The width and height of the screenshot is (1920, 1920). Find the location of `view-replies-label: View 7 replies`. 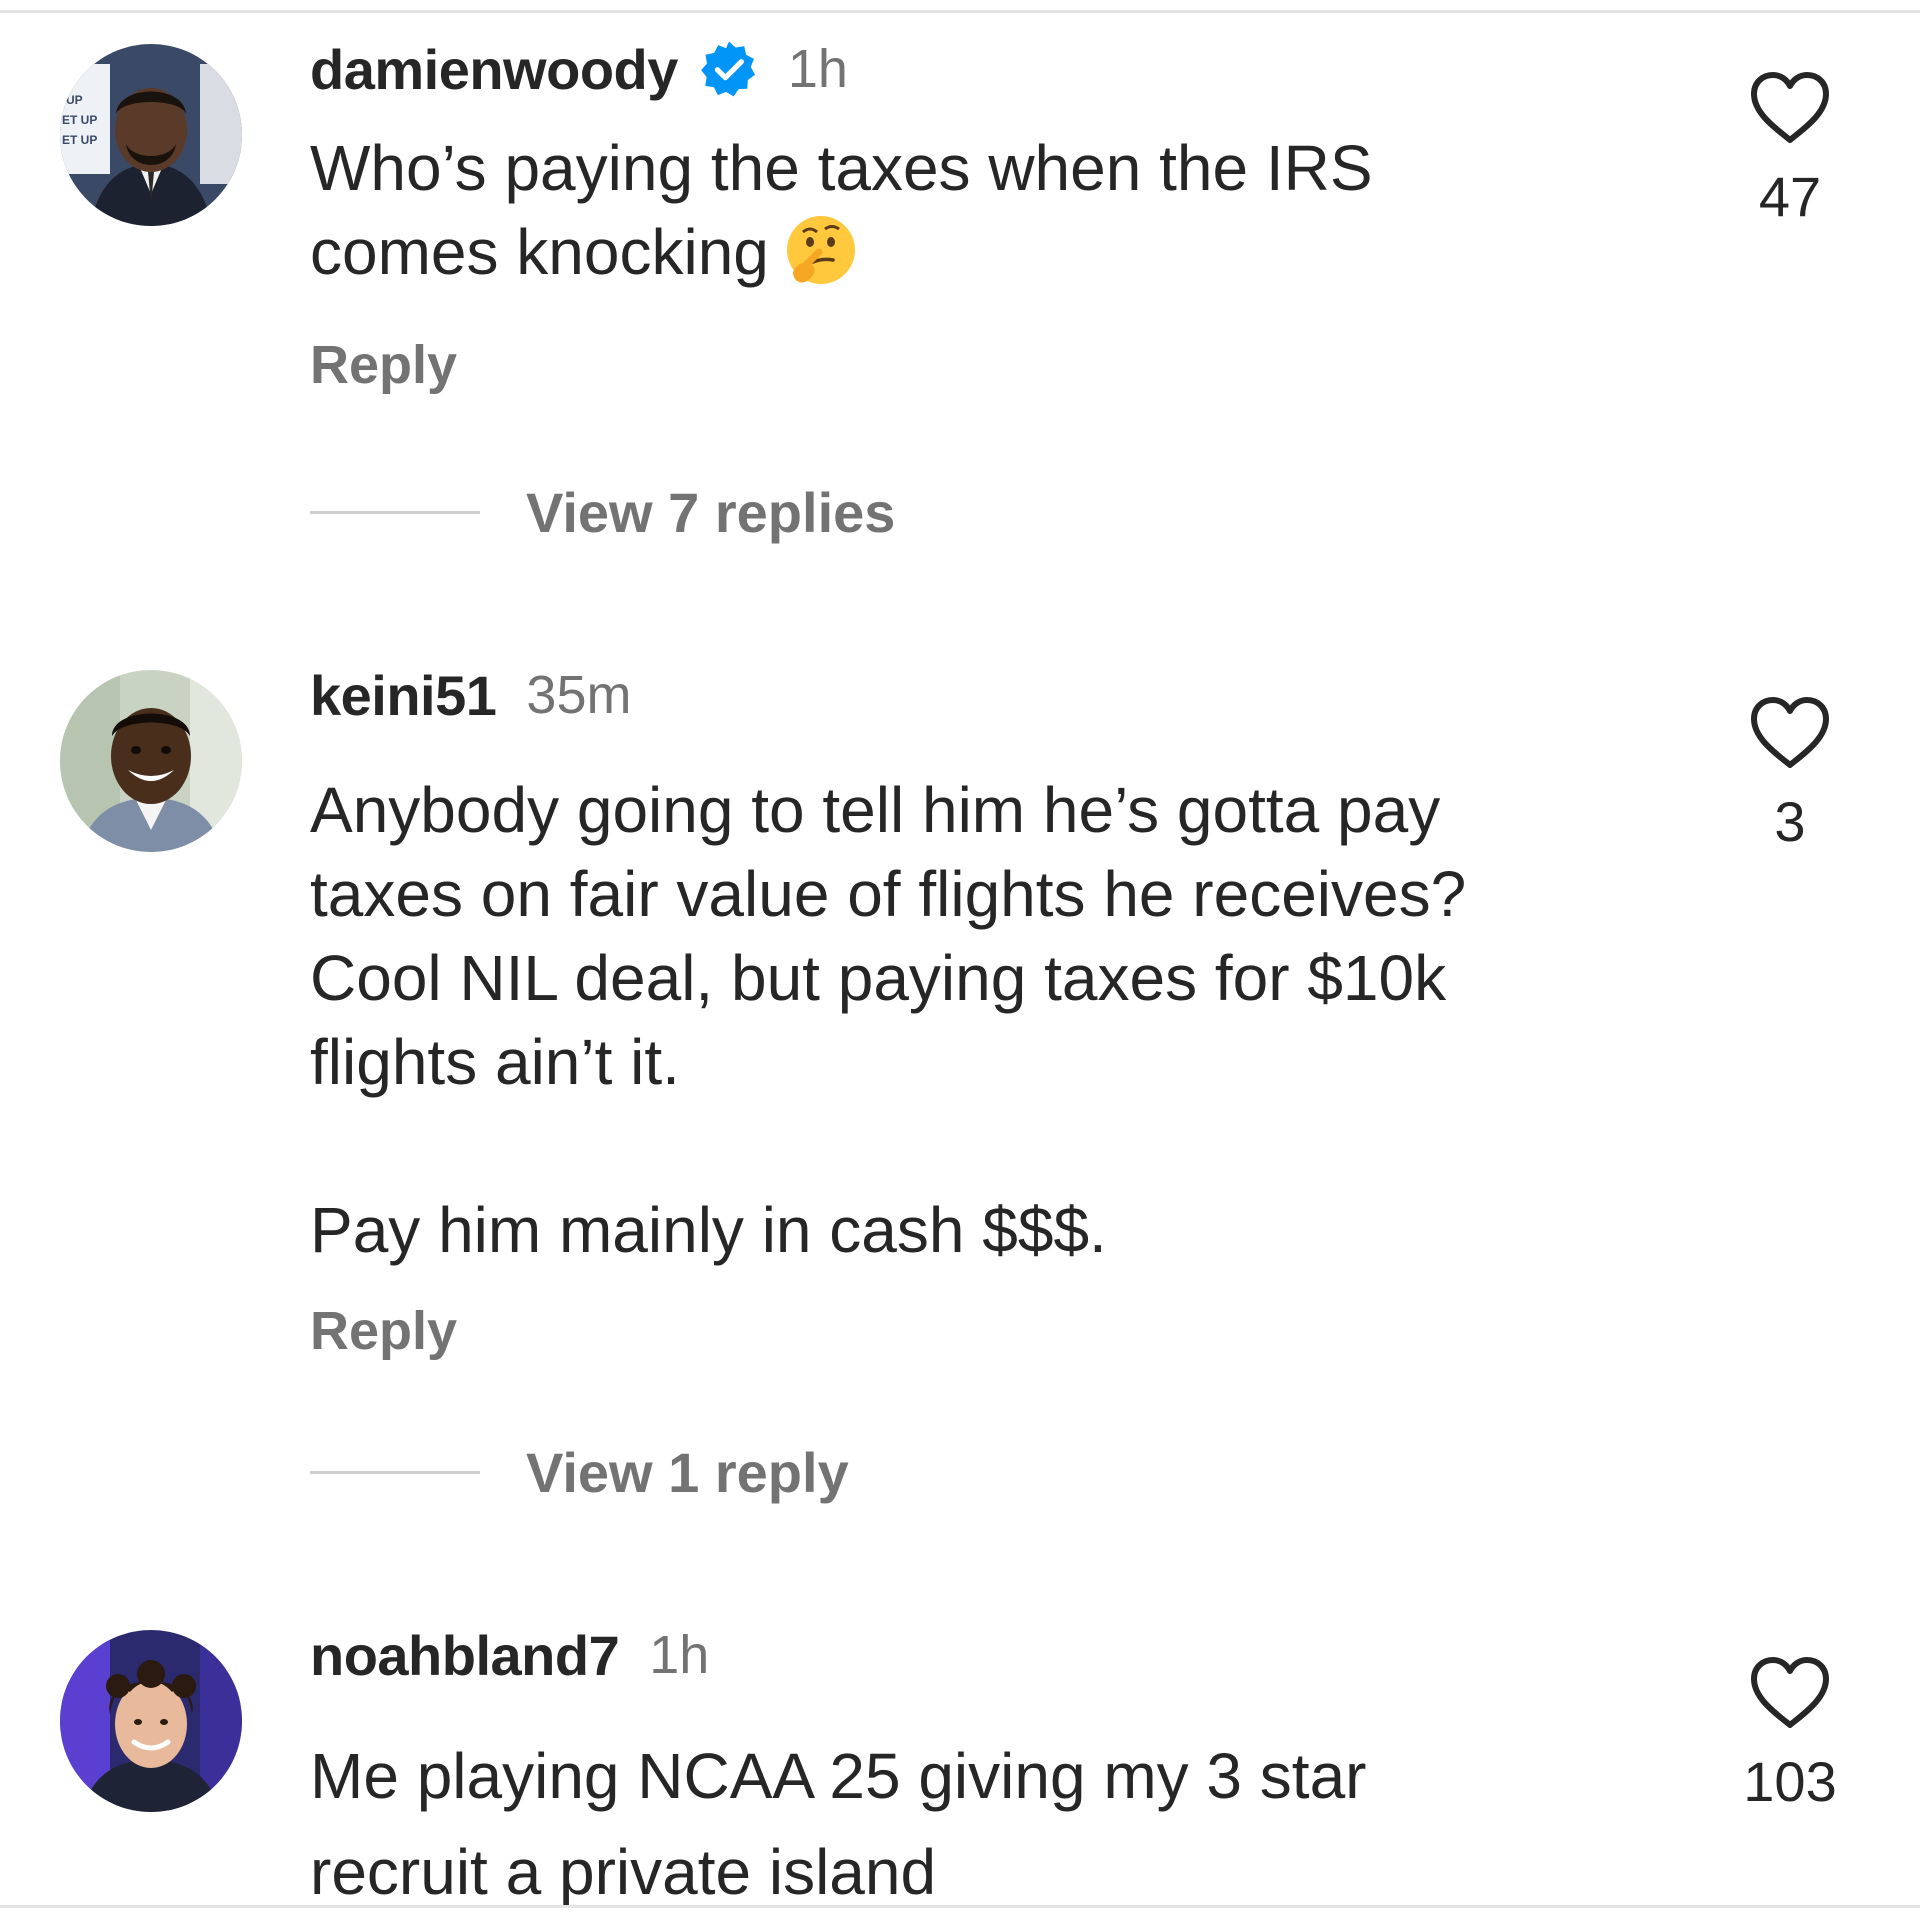

view-replies-label: View 7 replies is located at coordinates (711, 512).